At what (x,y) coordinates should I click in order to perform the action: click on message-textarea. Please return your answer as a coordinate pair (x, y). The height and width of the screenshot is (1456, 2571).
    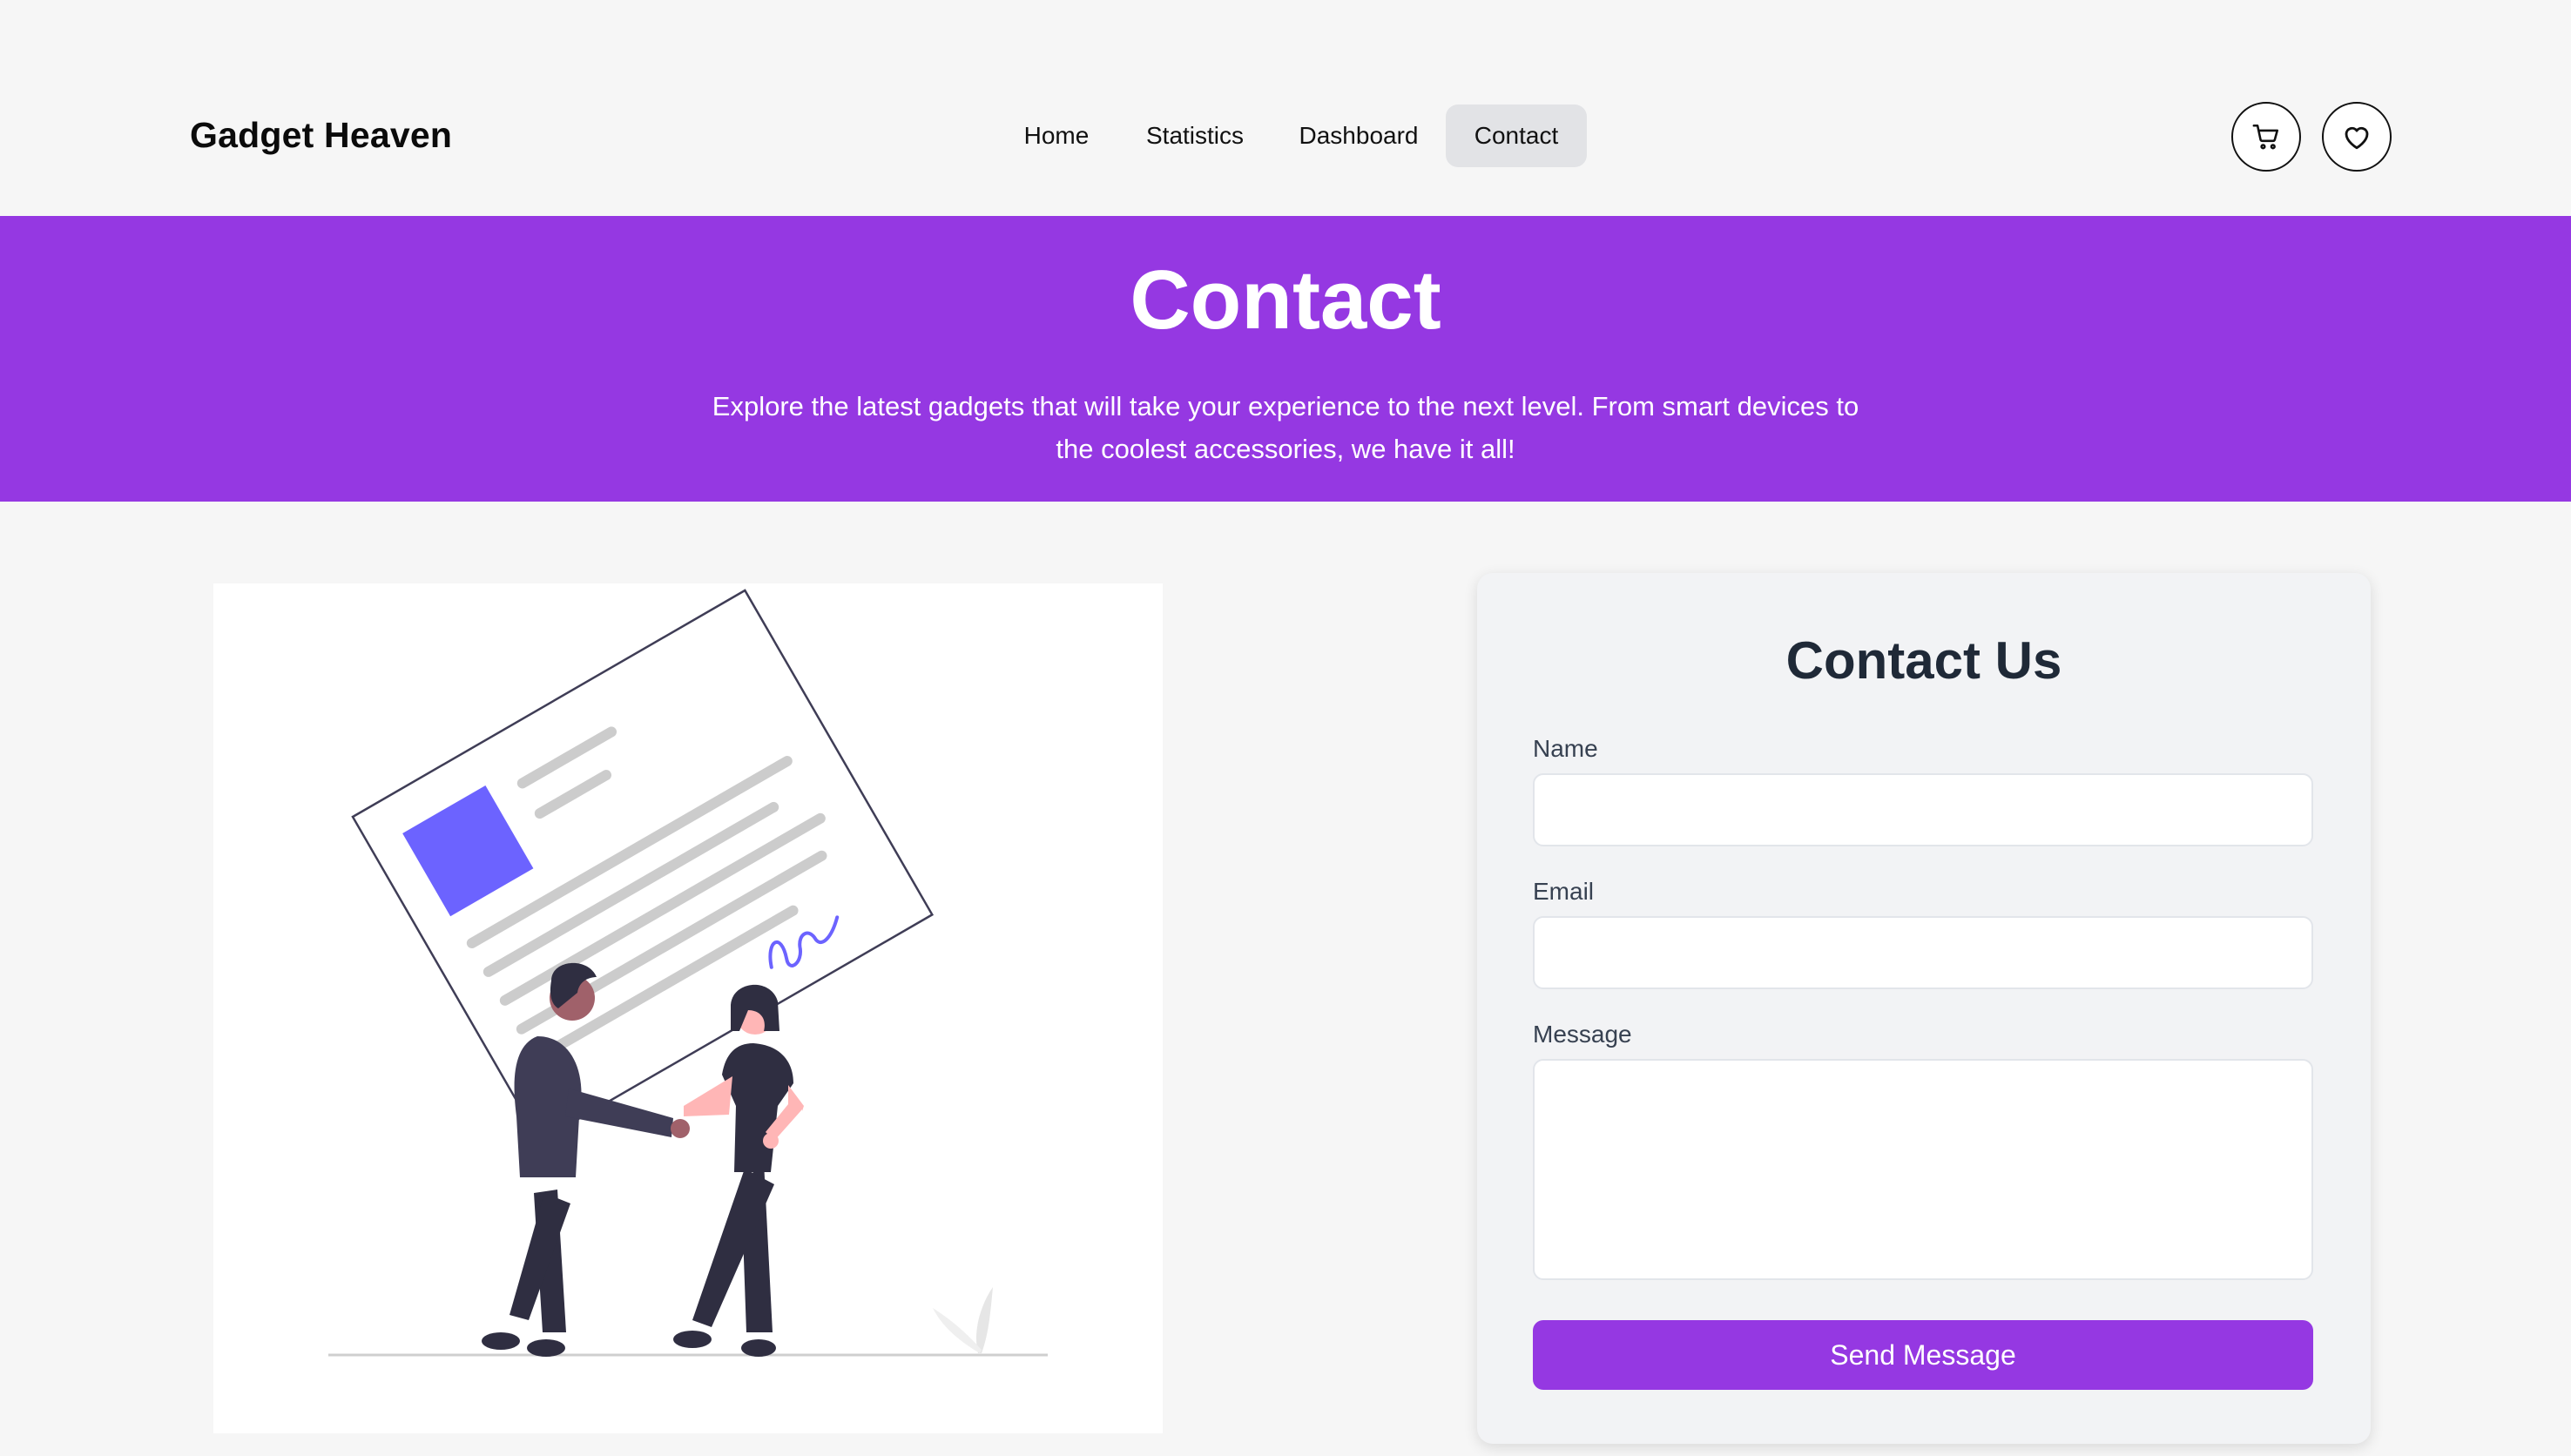
    Looking at the image, I should click on (1923, 1169).